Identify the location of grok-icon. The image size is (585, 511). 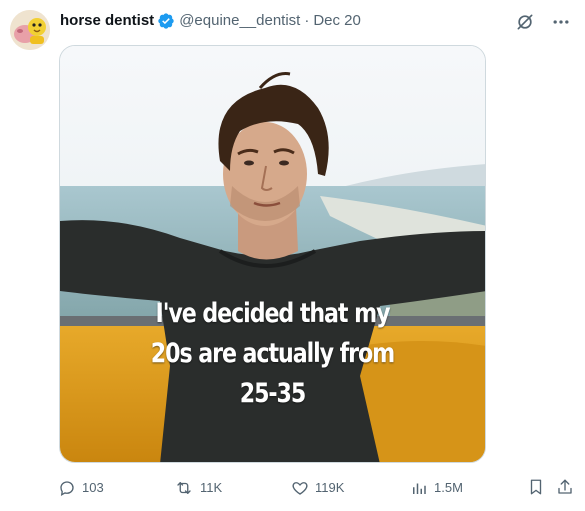
(525, 22).